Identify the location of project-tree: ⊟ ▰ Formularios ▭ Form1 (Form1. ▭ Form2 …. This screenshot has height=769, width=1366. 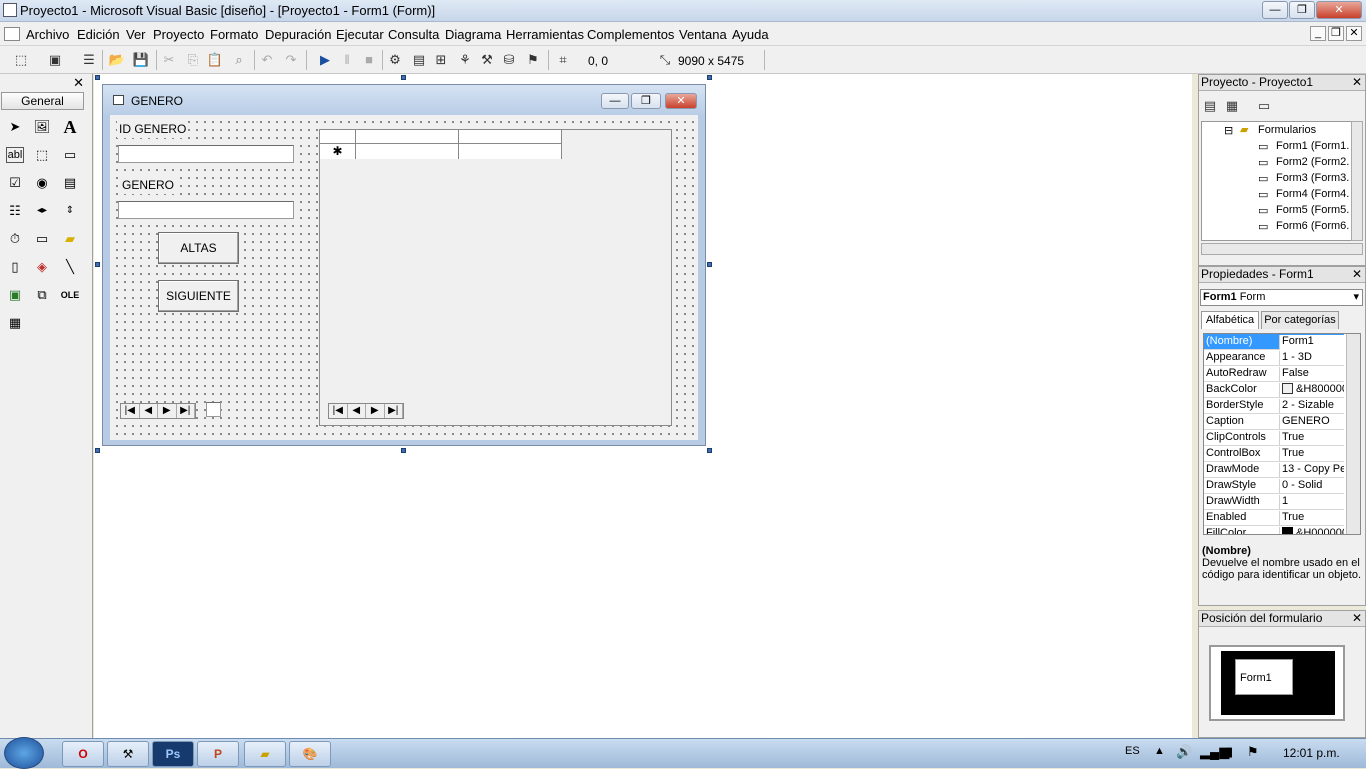
(1278, 181).